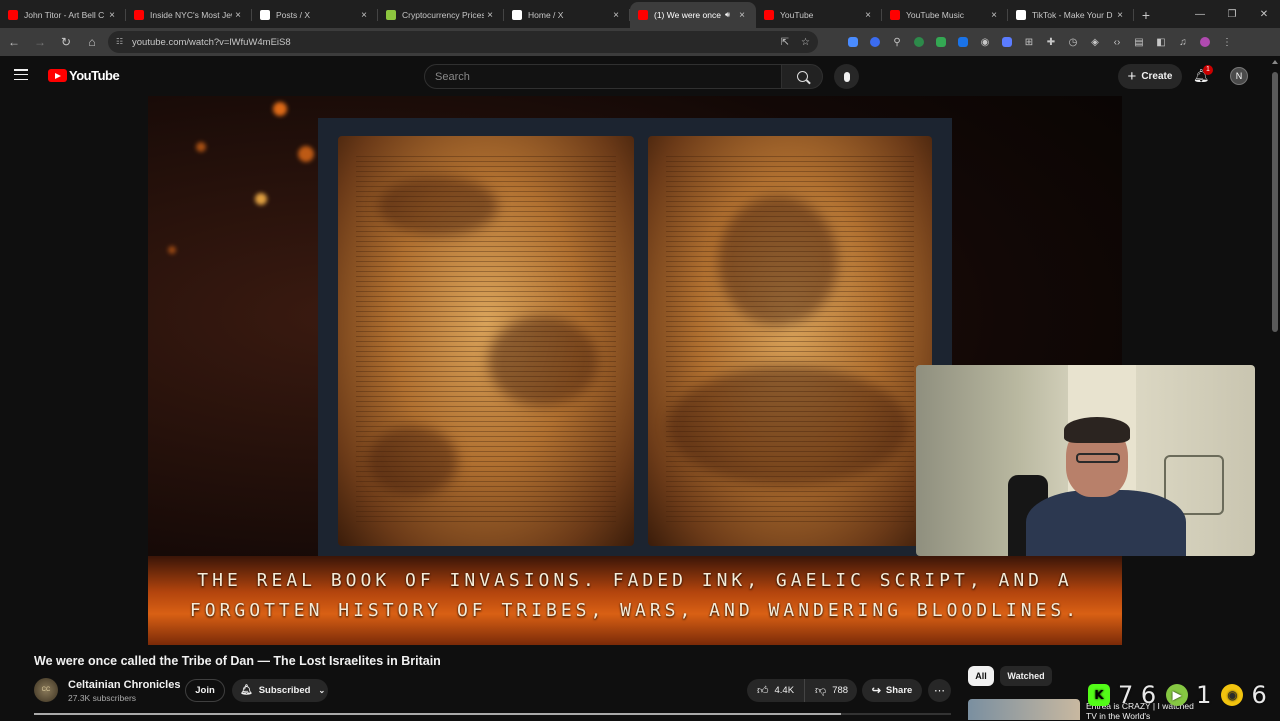 The image size is (1280, 721). What do you see at coordinates (1029, 42) in the screenshot?
I see `extension-icon: ⊞` at bounding box center [1029, 42].